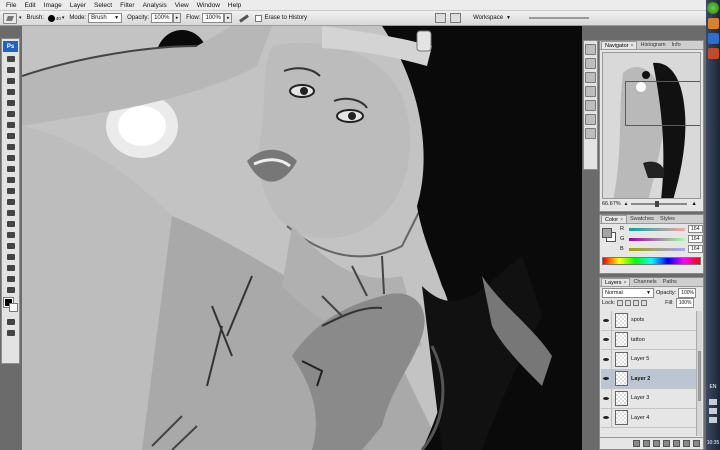  Describe the element at coordinates (667, 219) in the screenshot. I see `tab-styles: Styles` at that location.